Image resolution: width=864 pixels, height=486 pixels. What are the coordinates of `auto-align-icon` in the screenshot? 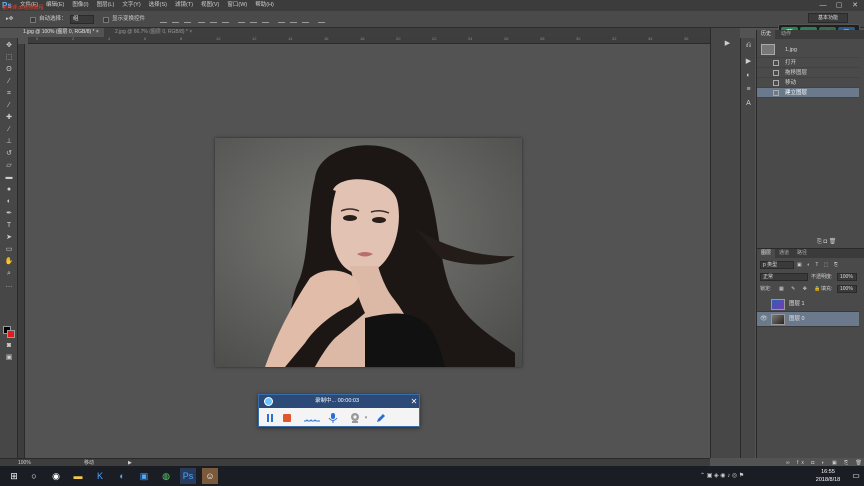 It's located at (321, 20).